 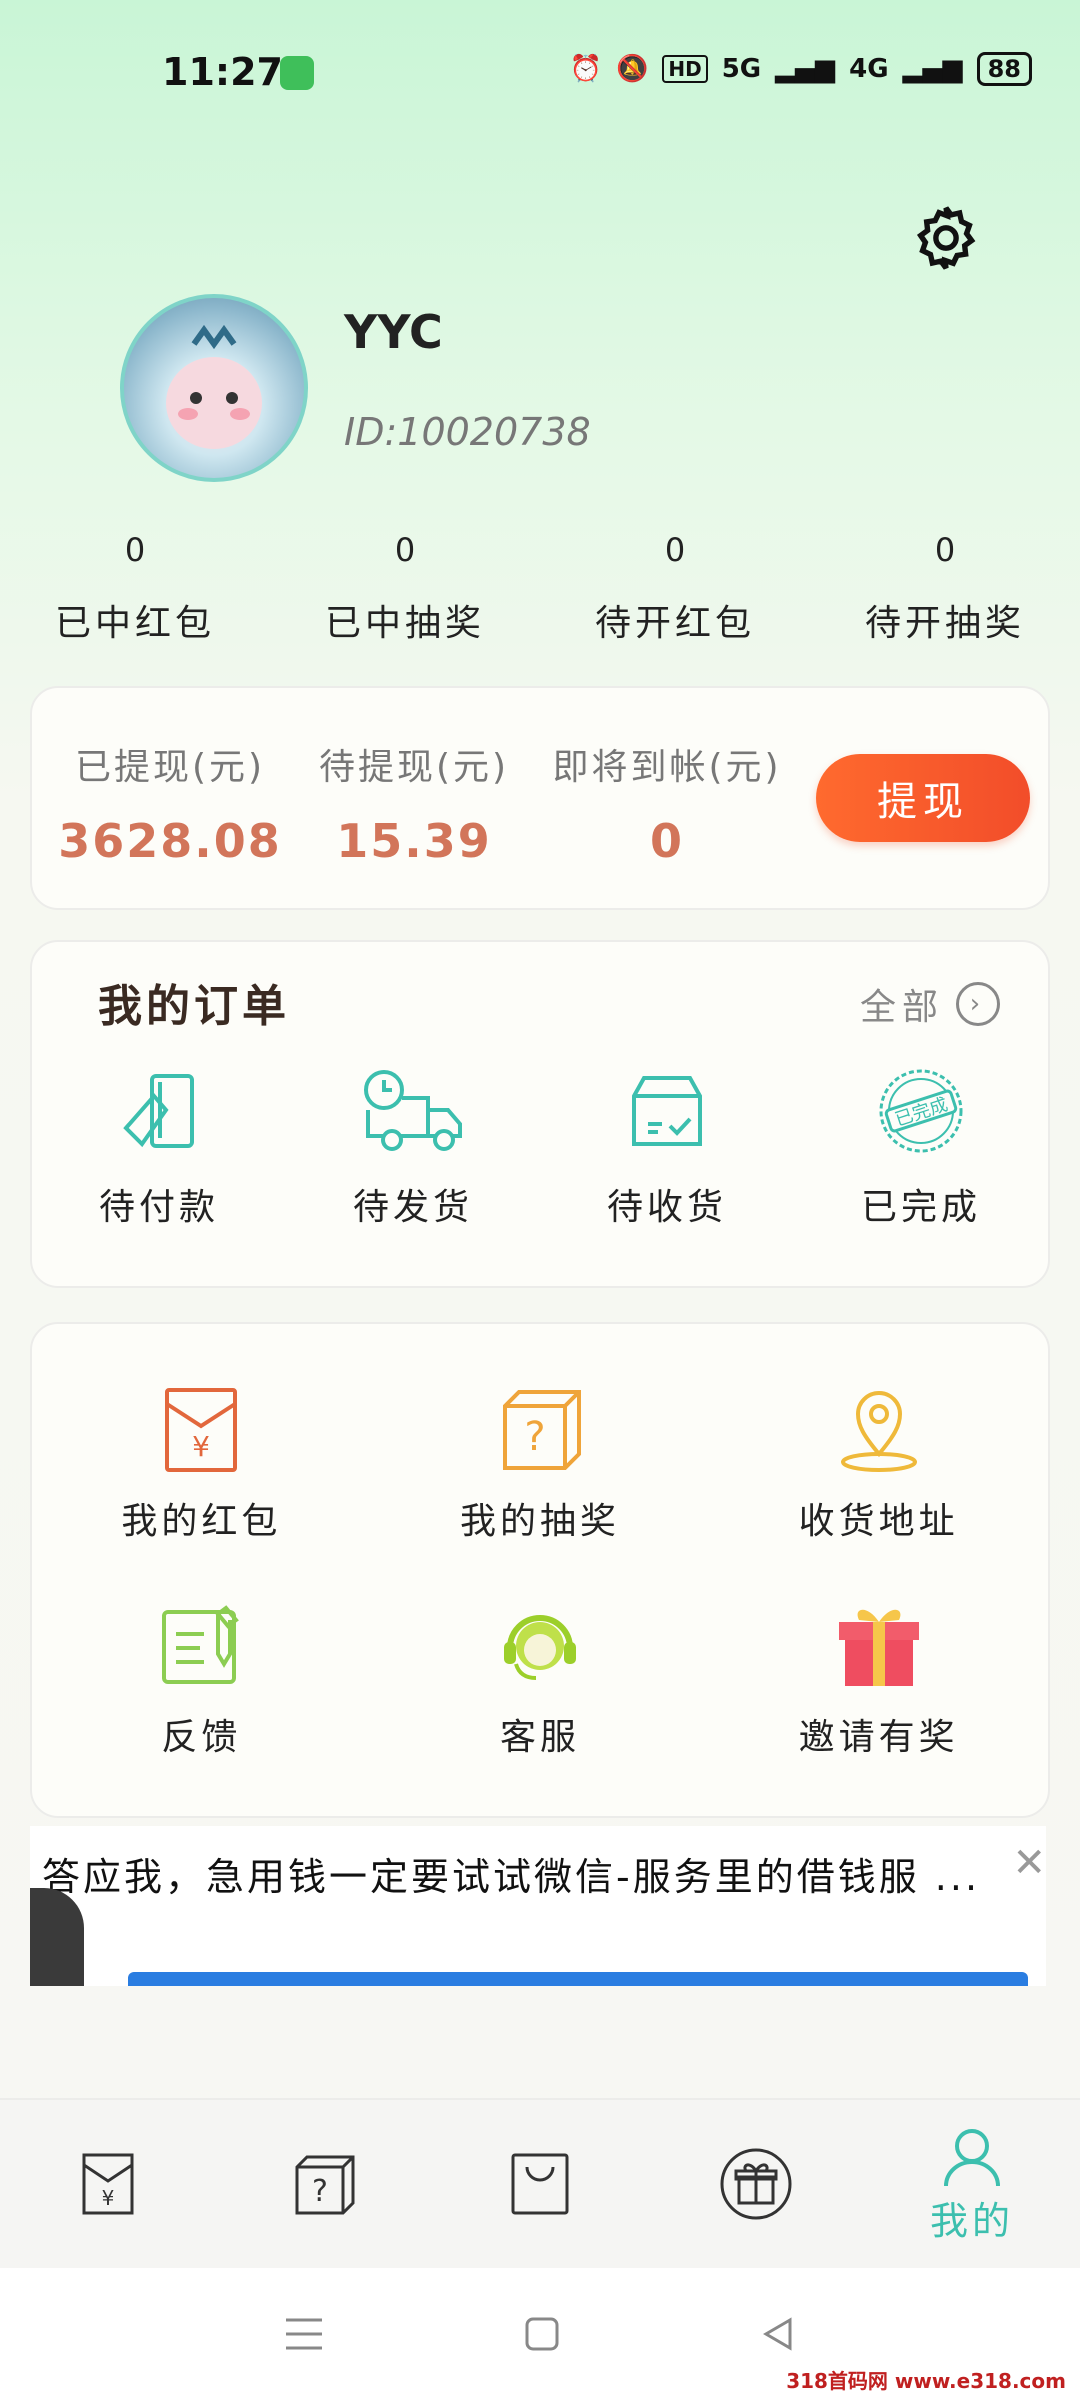 I want to click on stat-won-lotteries: 0 已中抽奖, so click(x=405, y=583).